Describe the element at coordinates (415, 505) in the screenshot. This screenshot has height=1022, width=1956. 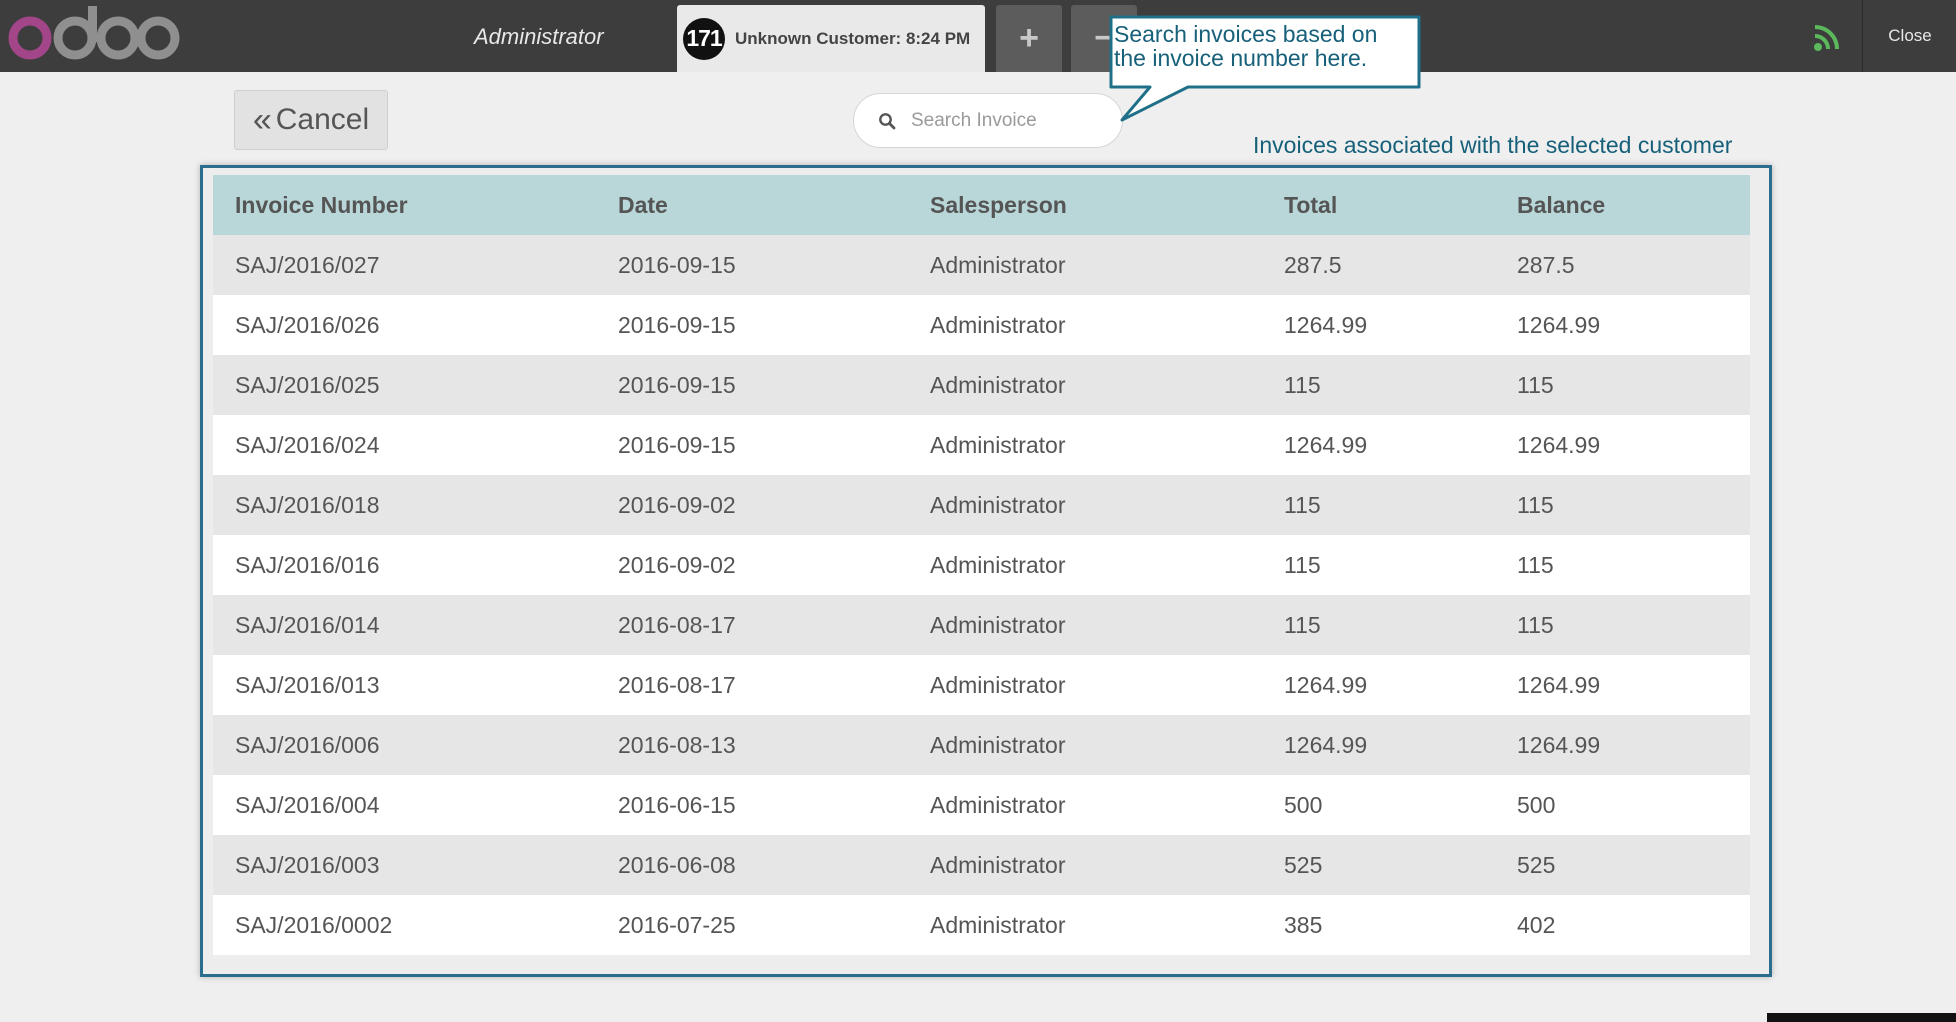
I see `invoice-number-cell: SAJ/2016/018` at that location.